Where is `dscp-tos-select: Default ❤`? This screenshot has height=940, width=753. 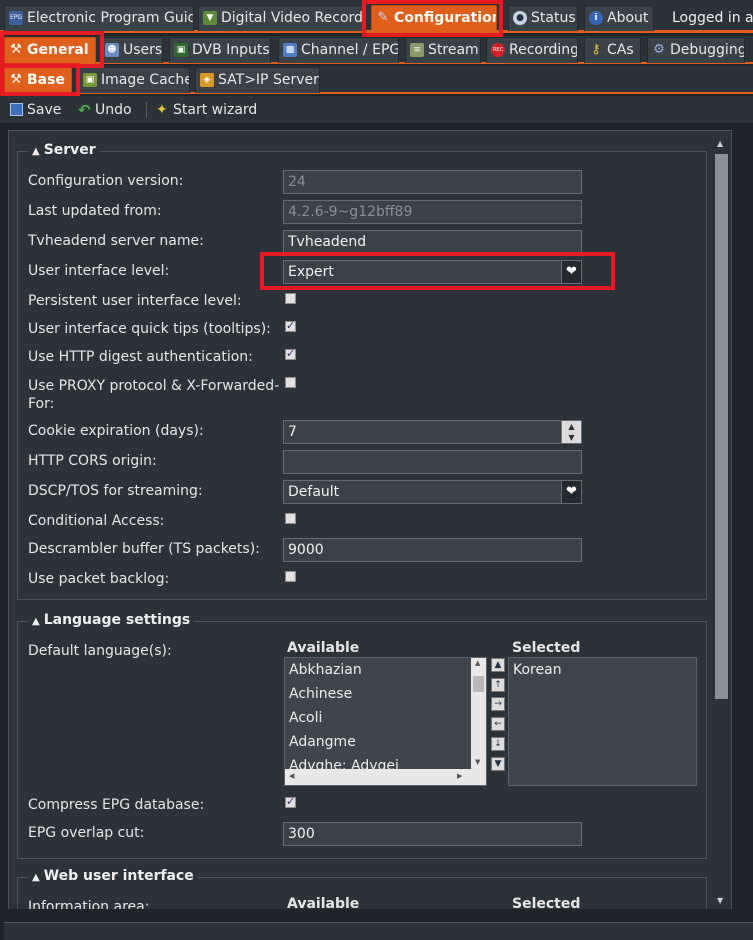
dscp-tos-select: Default ❤ is located at coordinates (432, 492).